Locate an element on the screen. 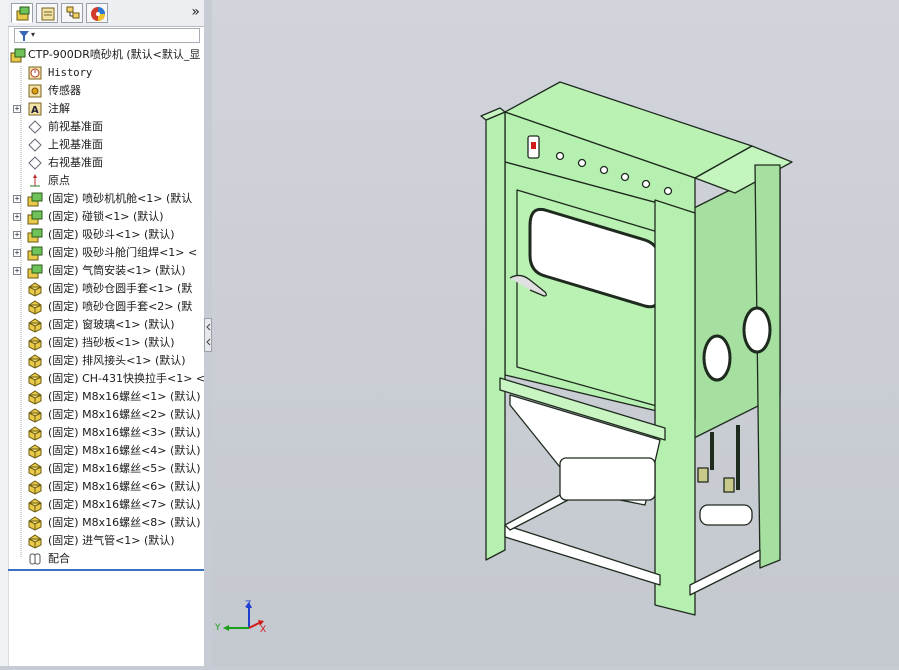 The height and width of the screenshot is (670, 899). tree-item-label: 上视基准面 is located at coordinates (75, 144).